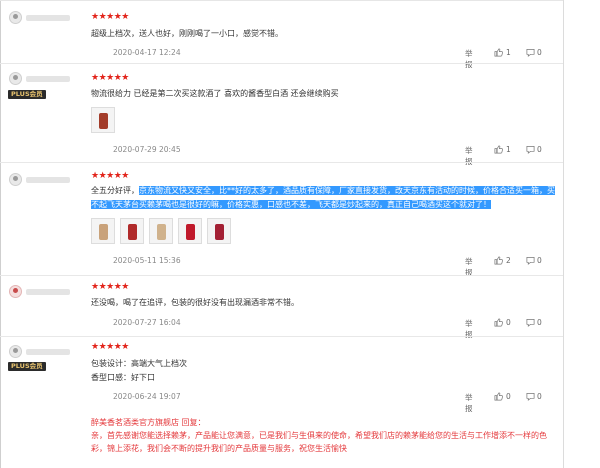 Image resolution: width=600 pixels, height=468 pixels. What do you see at coordinates (147, 52) in the screenshot?
I see `review-date: 2020-04-17 12:24` at bounding box center [147, 52].